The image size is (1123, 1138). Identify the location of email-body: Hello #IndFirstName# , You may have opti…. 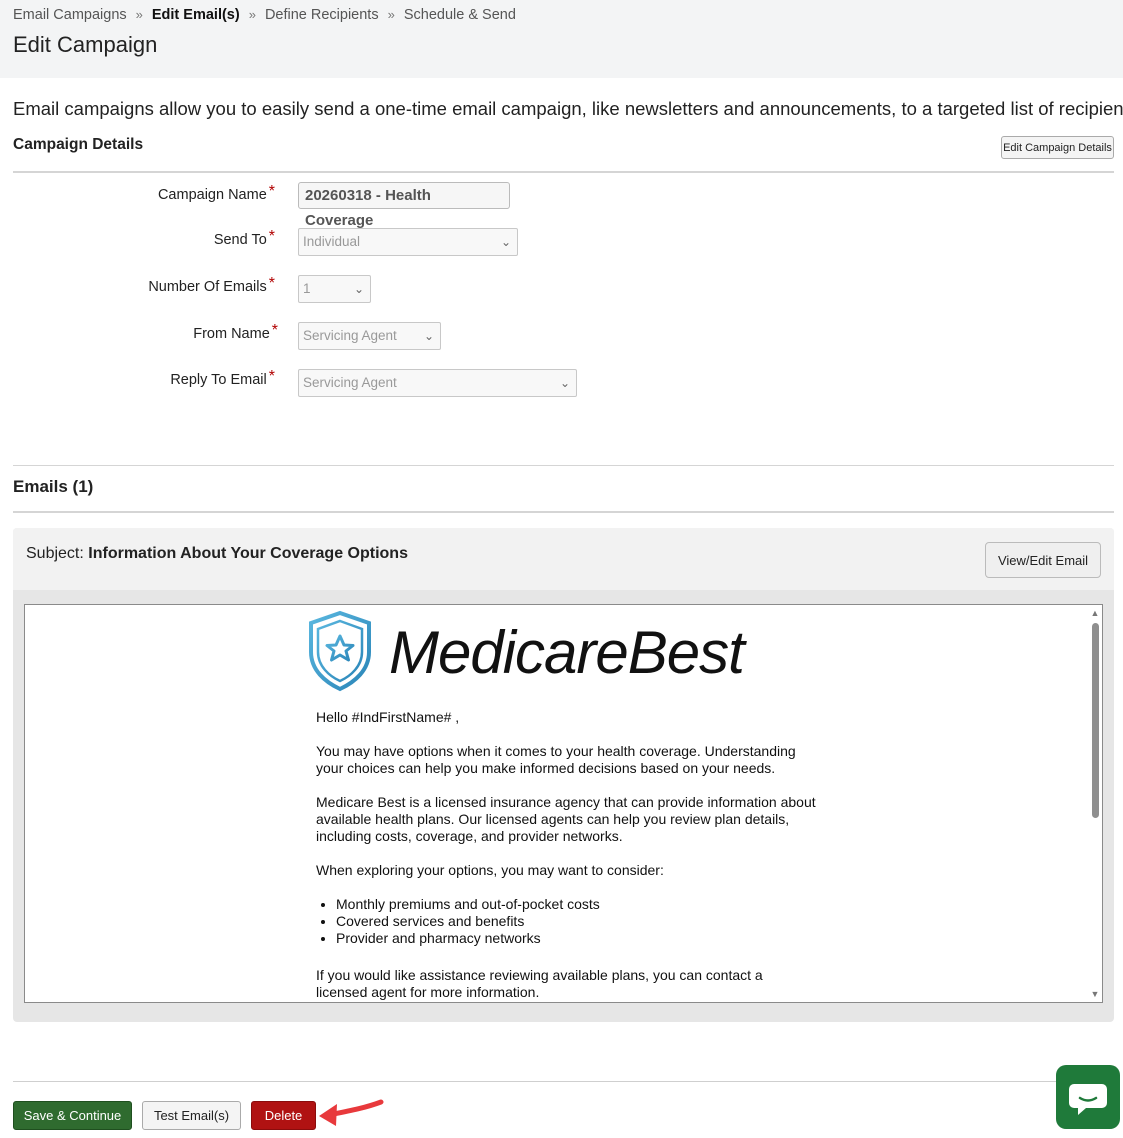
(566, 855).